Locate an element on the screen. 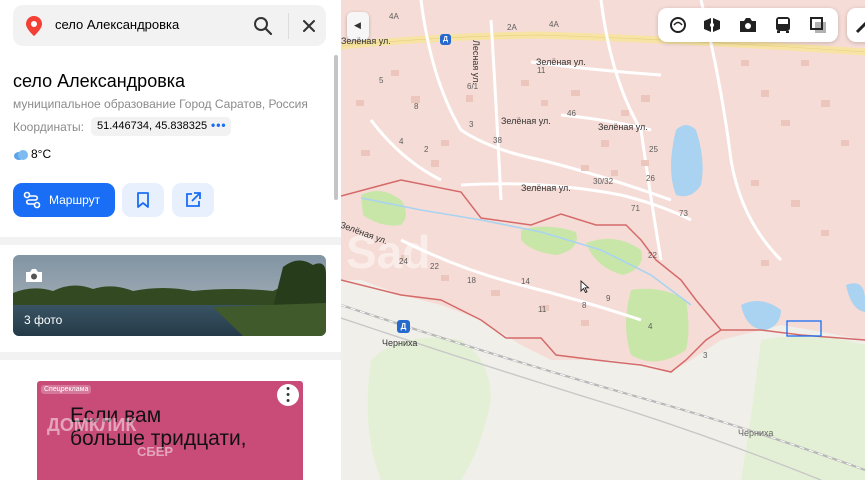  ad-menu-button: • • • is located at coordinates (288, 395).